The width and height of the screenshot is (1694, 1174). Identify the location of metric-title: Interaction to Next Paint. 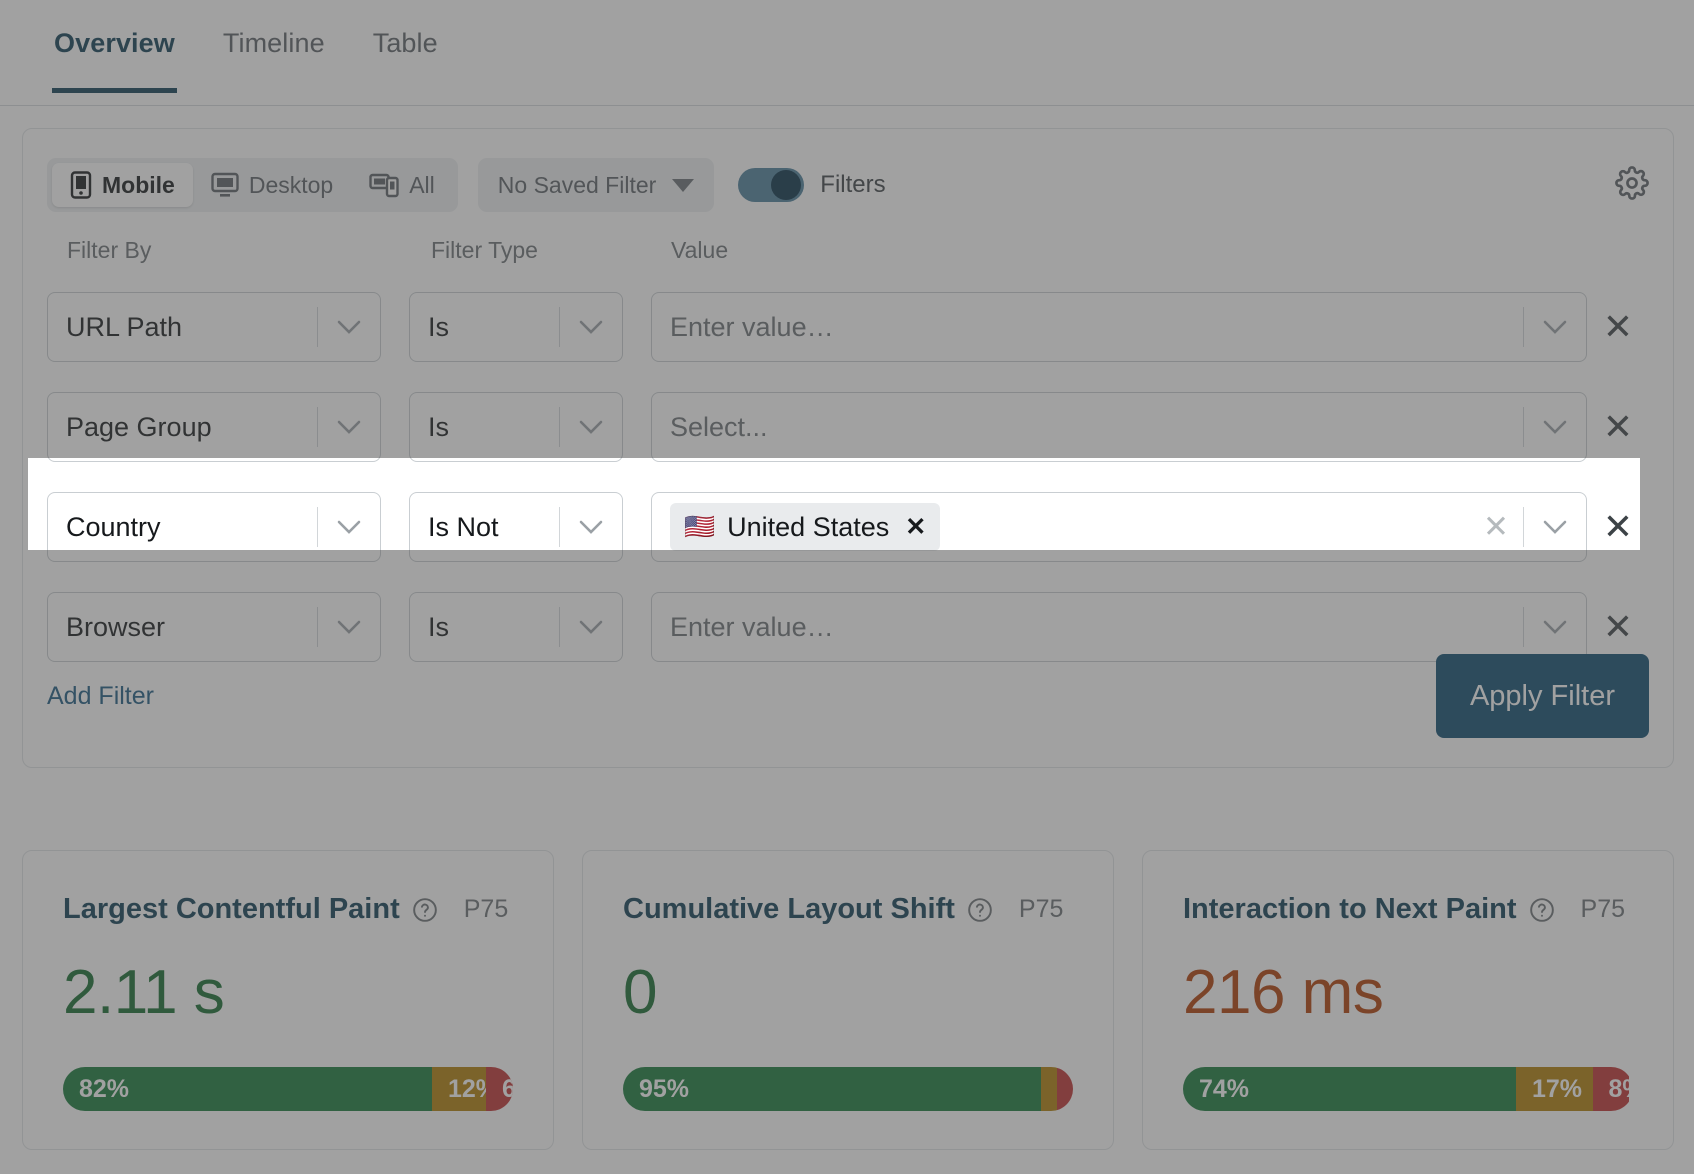
(1350, 909).